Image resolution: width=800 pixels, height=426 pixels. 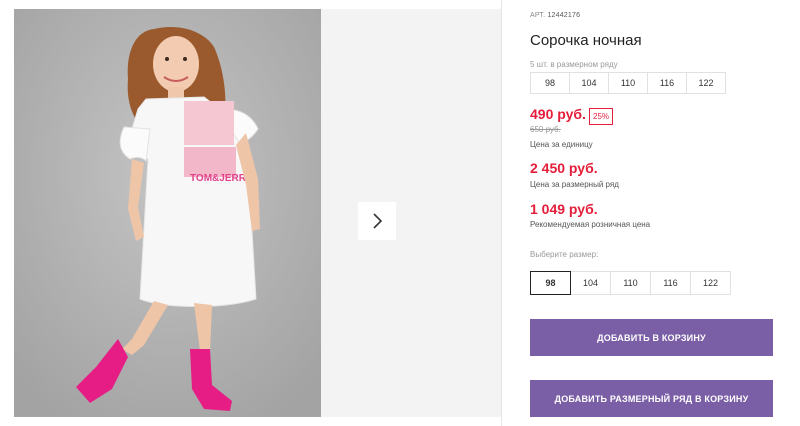 I want to click on size-option-104: 104, so click(x=590, y=283).